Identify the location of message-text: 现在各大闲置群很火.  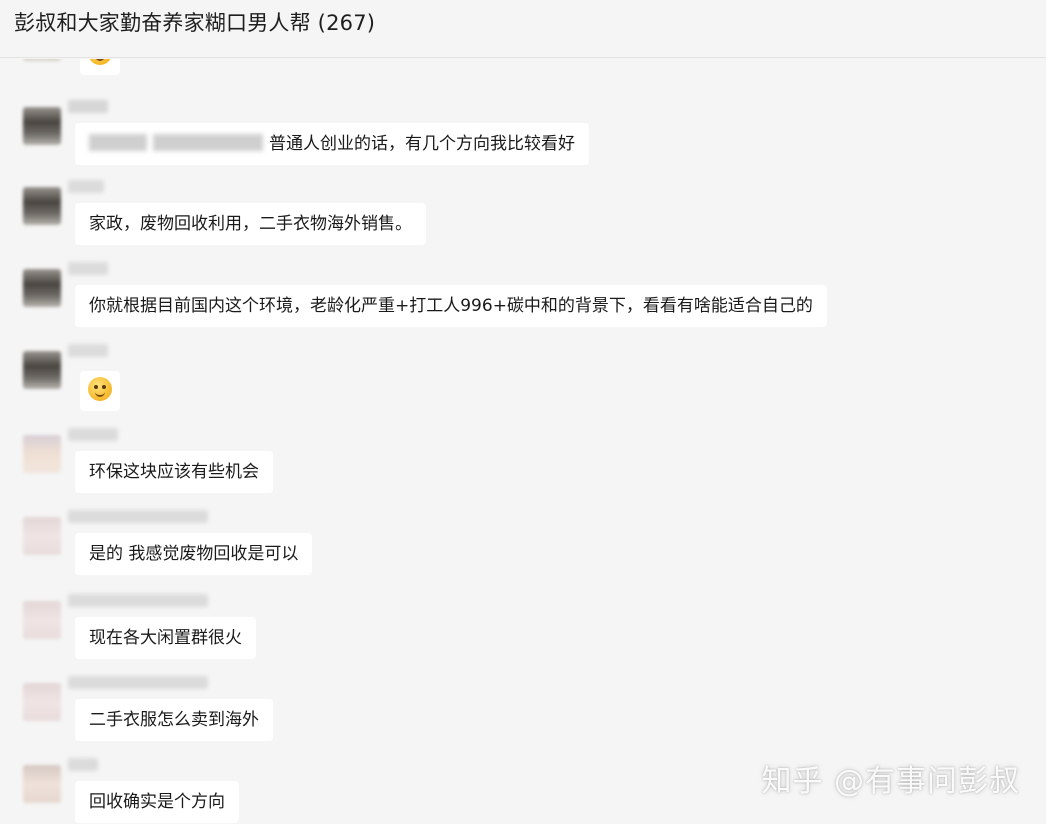
(165, 638).